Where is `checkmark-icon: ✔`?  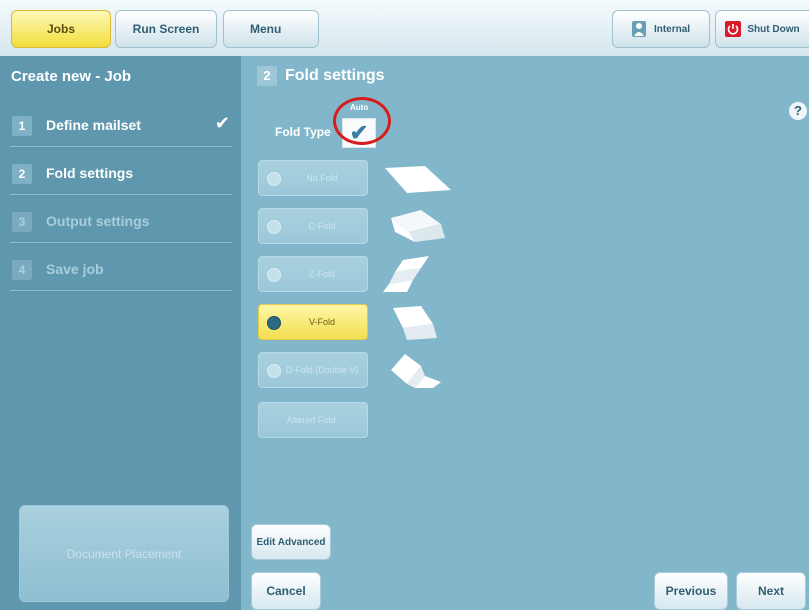 checkmark-icon: ✔ is located at coordinates (222, 123).